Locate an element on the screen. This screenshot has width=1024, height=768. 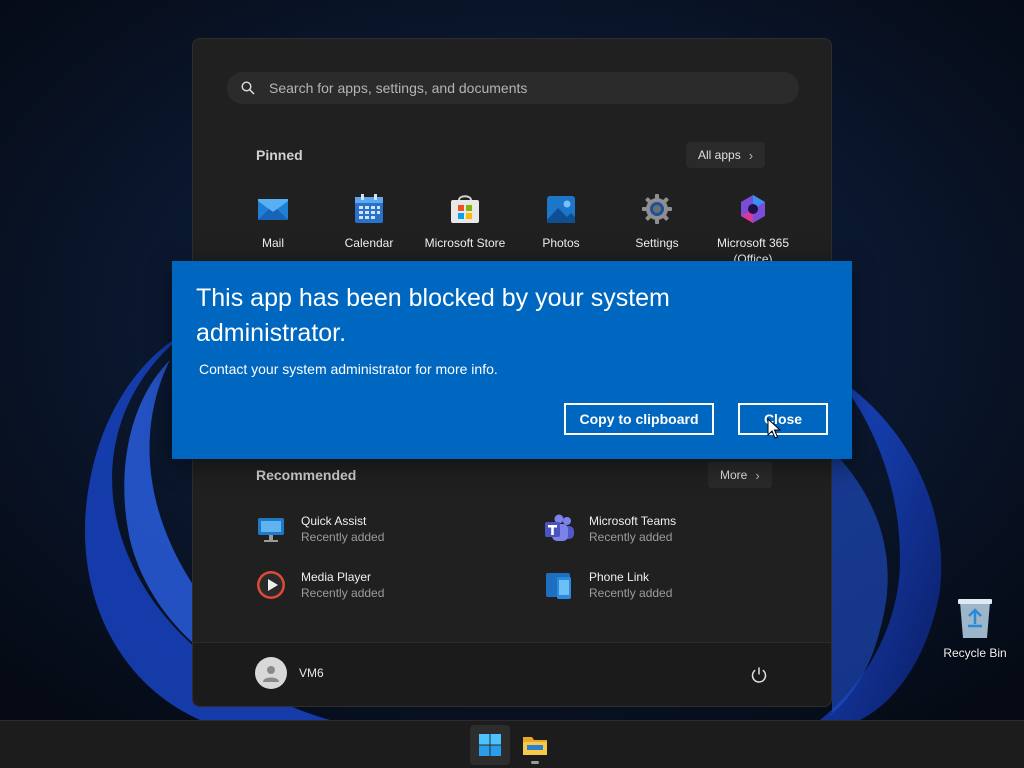
avatar is located at coordinates (271, 673).